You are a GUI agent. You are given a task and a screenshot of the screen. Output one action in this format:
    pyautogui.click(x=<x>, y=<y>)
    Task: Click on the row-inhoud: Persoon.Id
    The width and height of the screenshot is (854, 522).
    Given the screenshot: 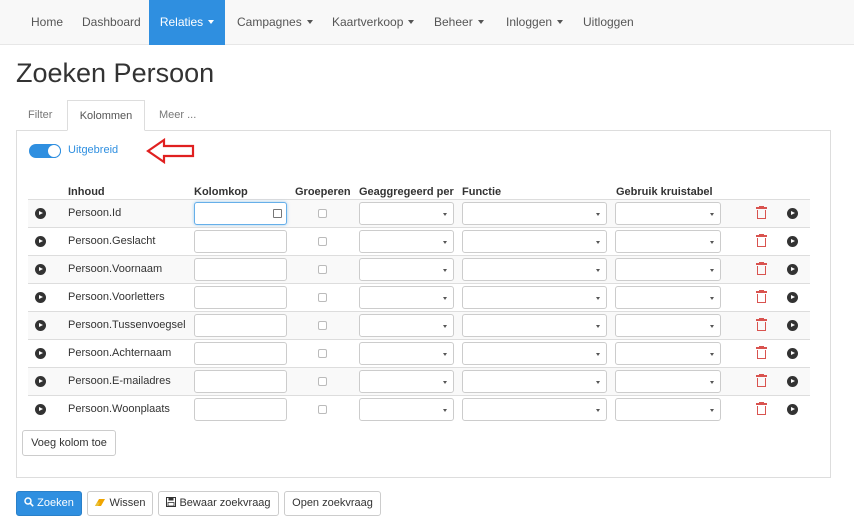 What is the action you would take?
    pyautogui.click(x=95, y=213)
    